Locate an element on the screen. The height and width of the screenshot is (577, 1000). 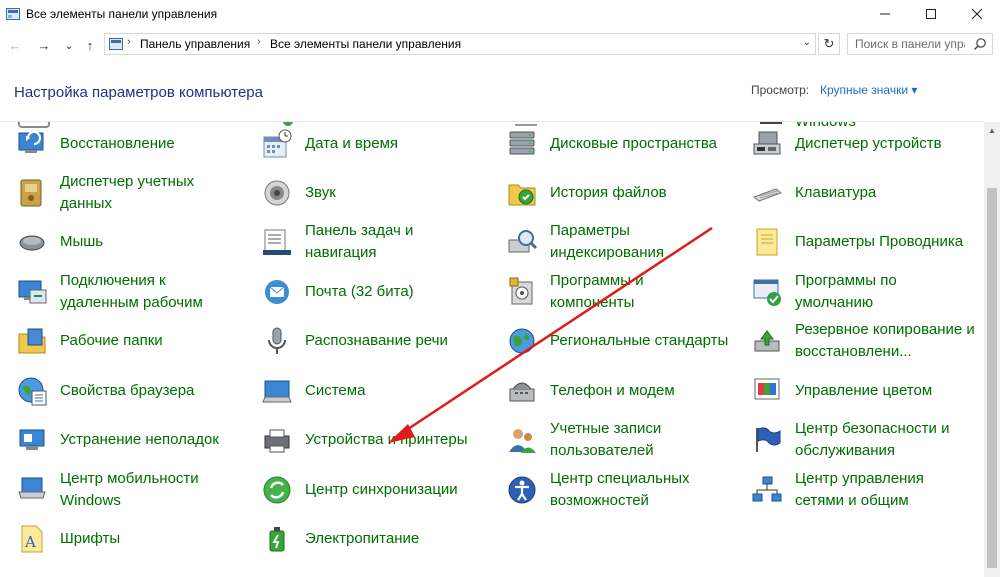
back-arrow-icon: ← is located at coordinates (15, 45).